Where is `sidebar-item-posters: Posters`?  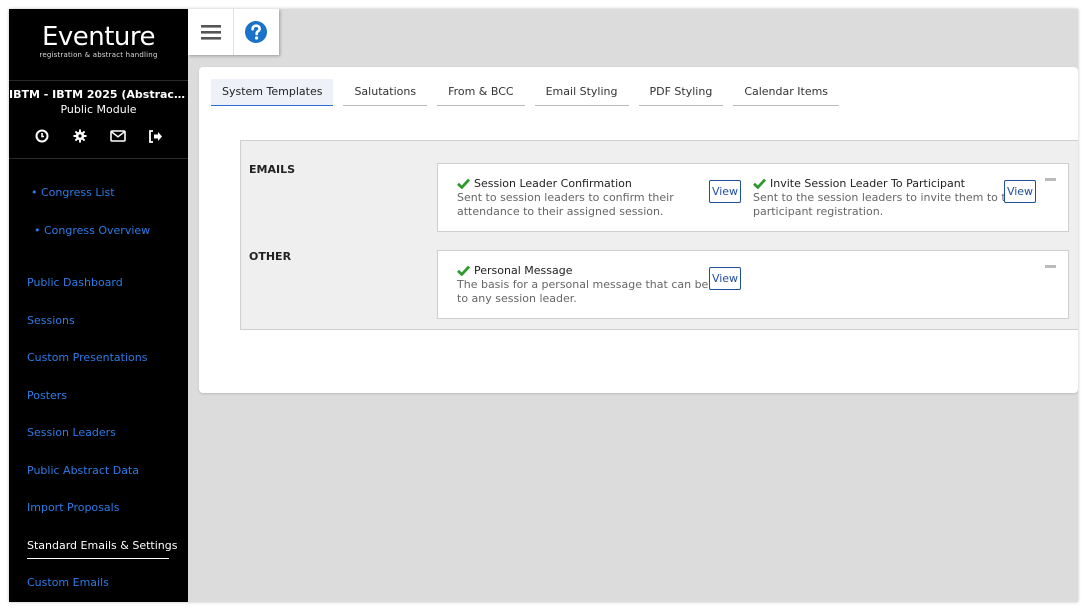
sidebar-item-posters: Posters is located at coordinates (47, 395).